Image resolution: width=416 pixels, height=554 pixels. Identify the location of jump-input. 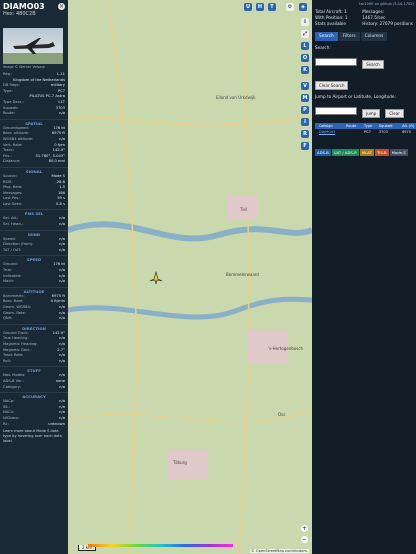
(336, 111).